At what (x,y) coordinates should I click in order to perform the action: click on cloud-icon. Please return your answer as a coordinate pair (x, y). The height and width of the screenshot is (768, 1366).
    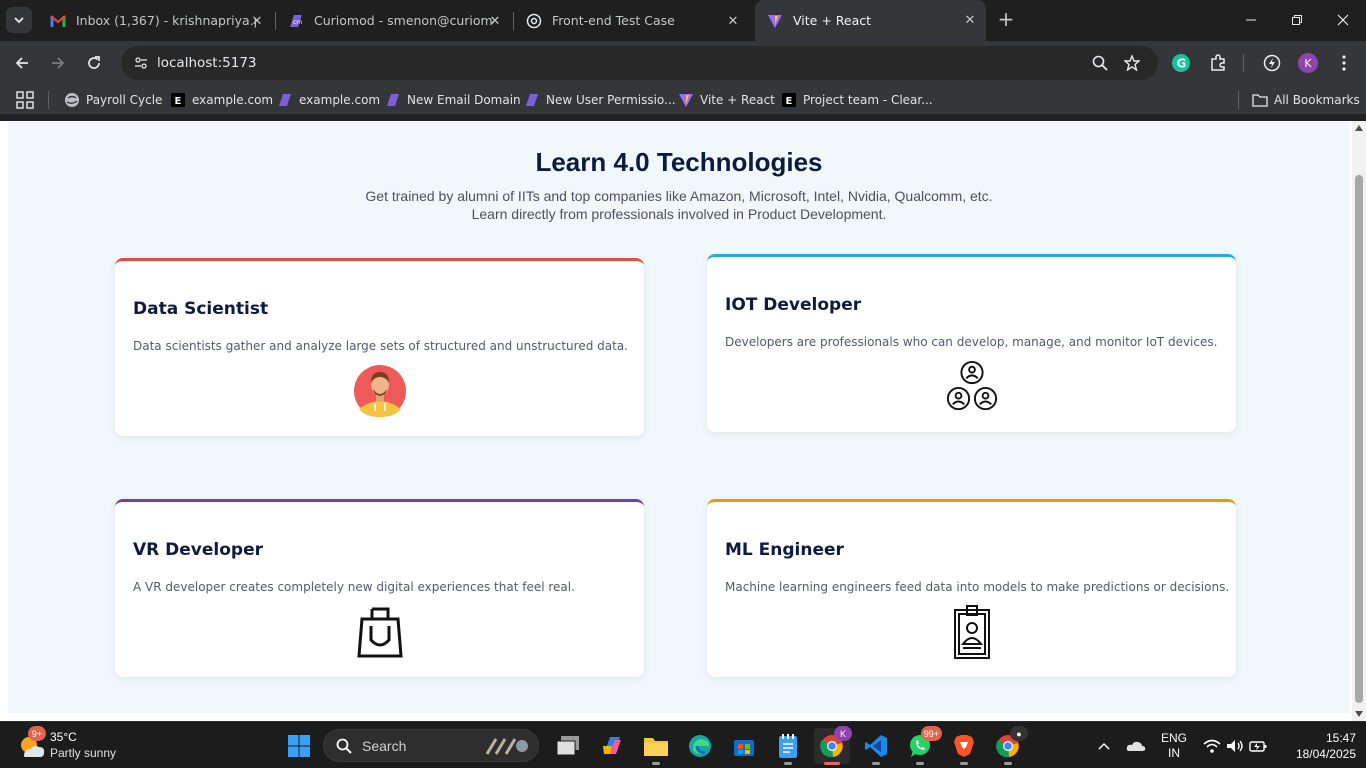
    Looking at the image, I should click on (1136, 746).